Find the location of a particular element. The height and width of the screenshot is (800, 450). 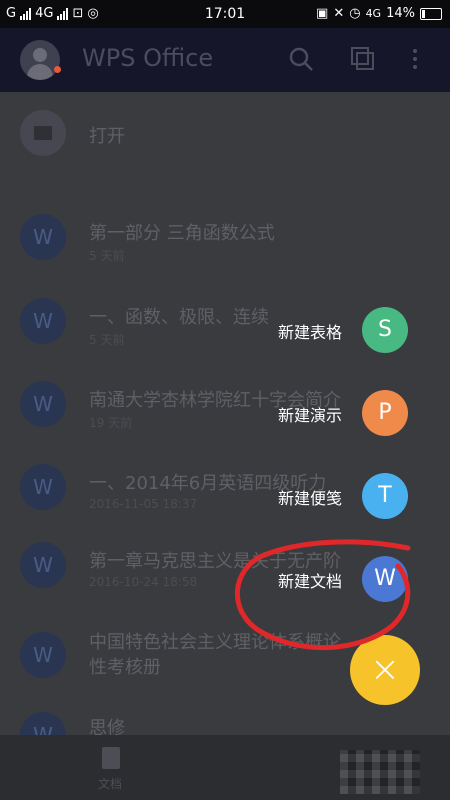

annotation-circle is located at coordinates (322, 595).